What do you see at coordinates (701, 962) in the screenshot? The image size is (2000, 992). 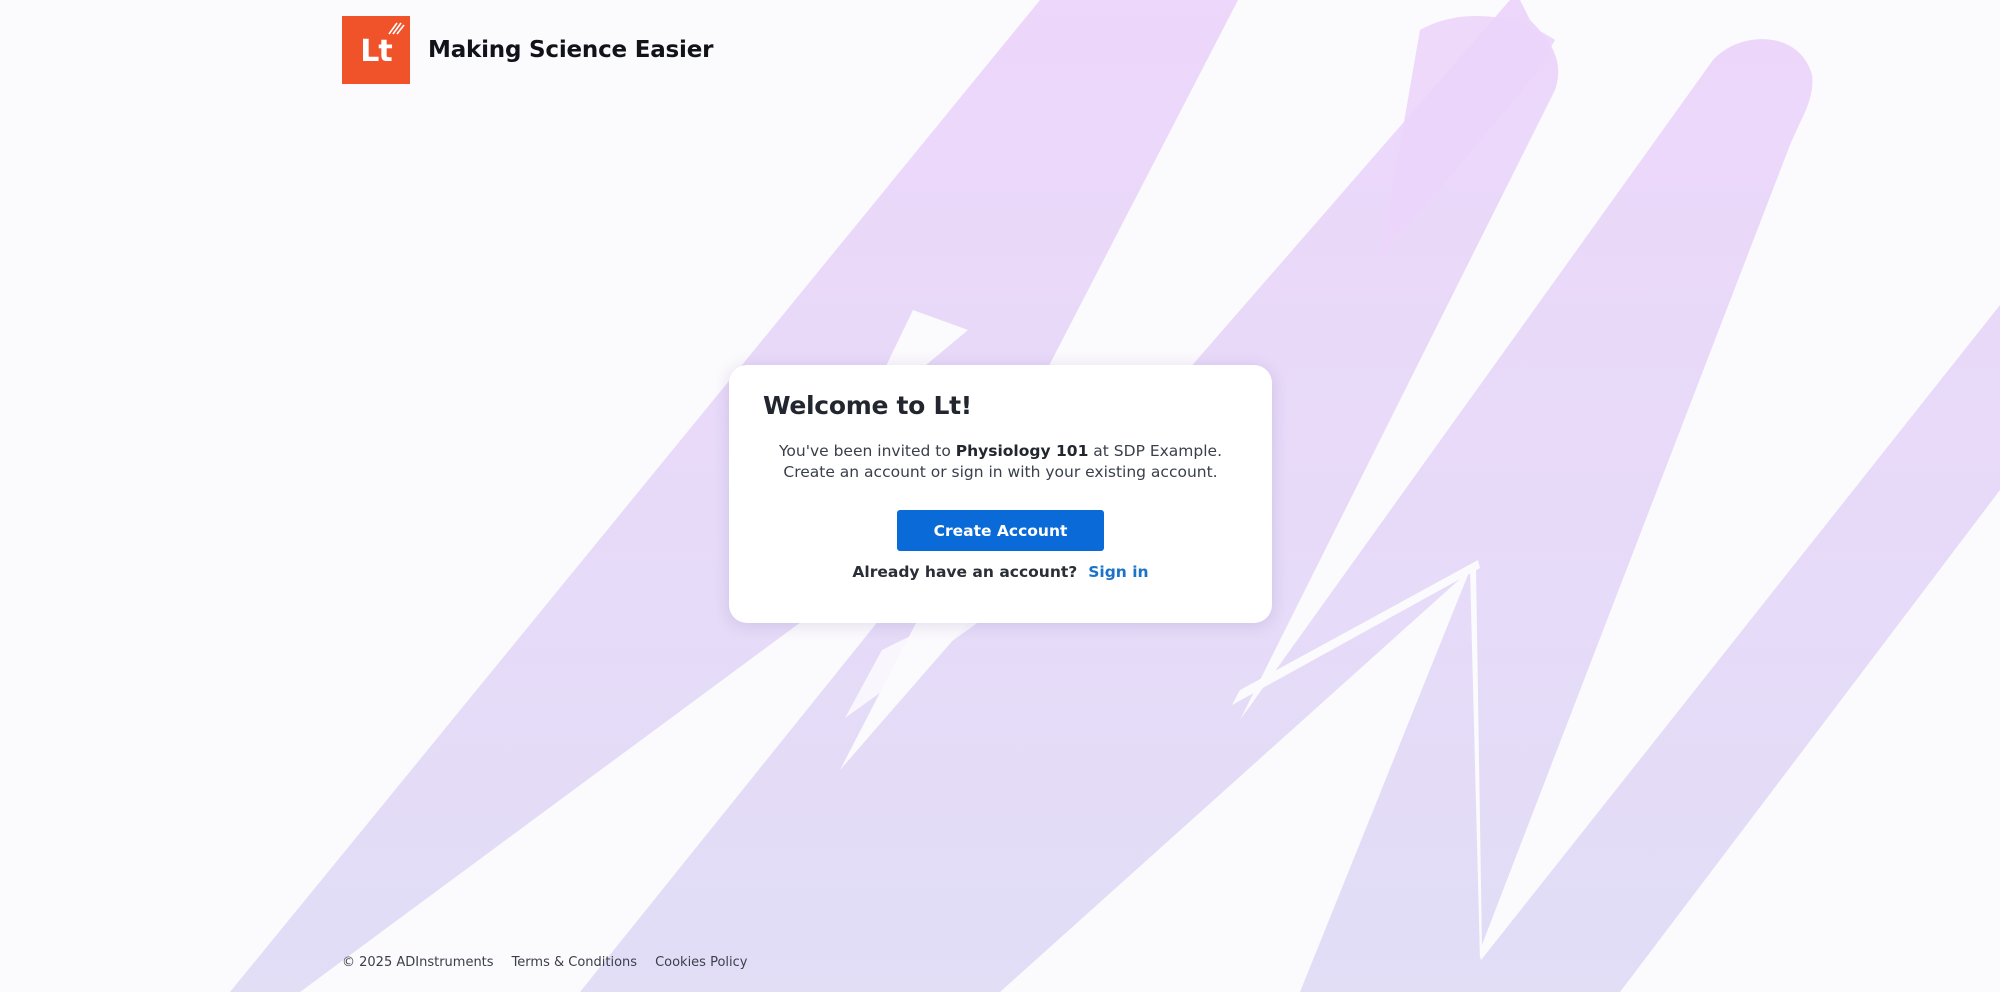 I see `cookies-policy-link: Cookies Policy` at bounding box center [701, 962].